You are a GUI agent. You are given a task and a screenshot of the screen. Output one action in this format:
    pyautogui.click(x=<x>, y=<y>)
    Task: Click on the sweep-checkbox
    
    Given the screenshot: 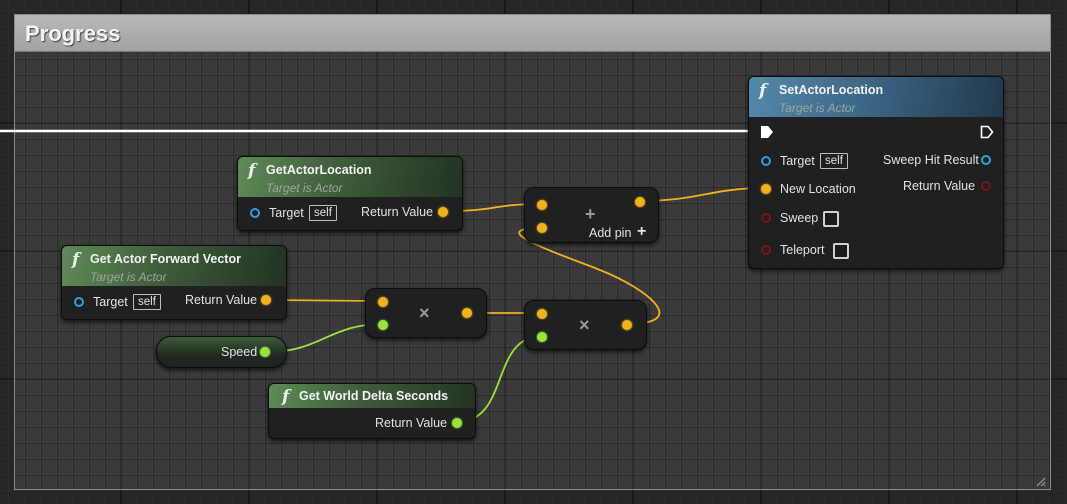 What is the action you would take?
    pyautogui.click(x=831, y=219)
    